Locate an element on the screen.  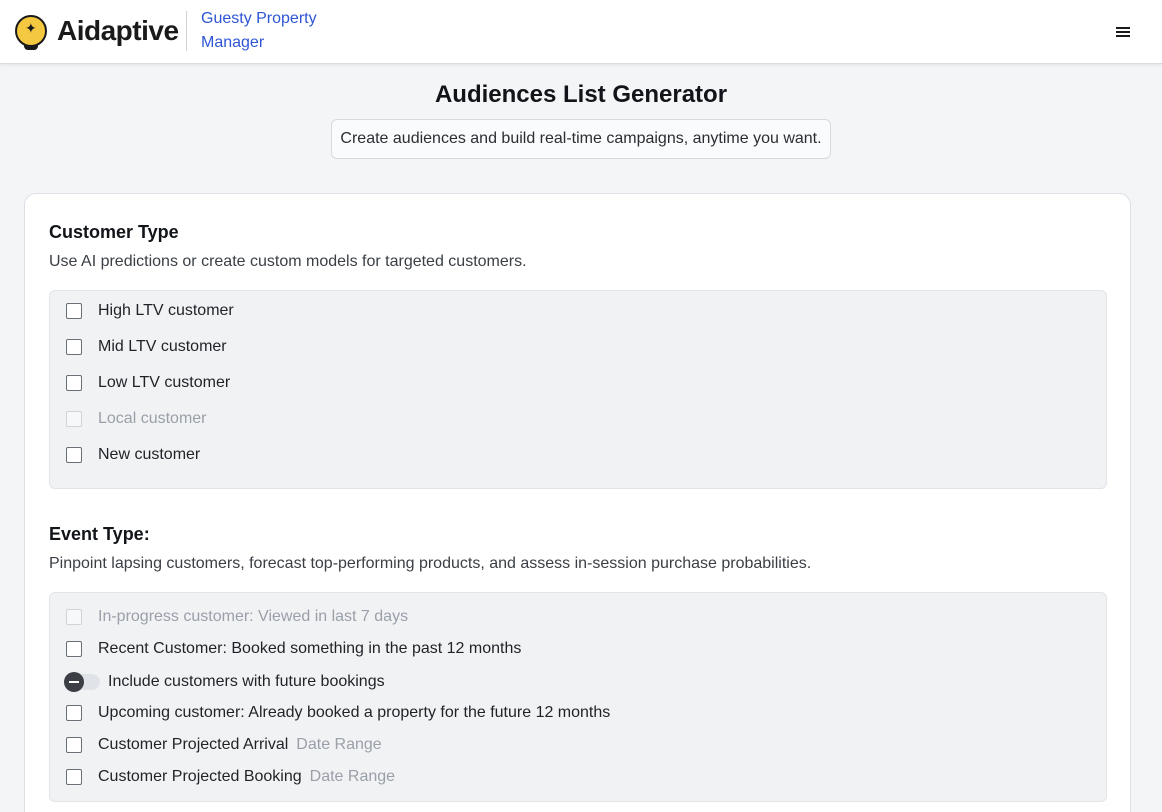
customer-type-title: Customer Type is located at coordinates (114, 232).